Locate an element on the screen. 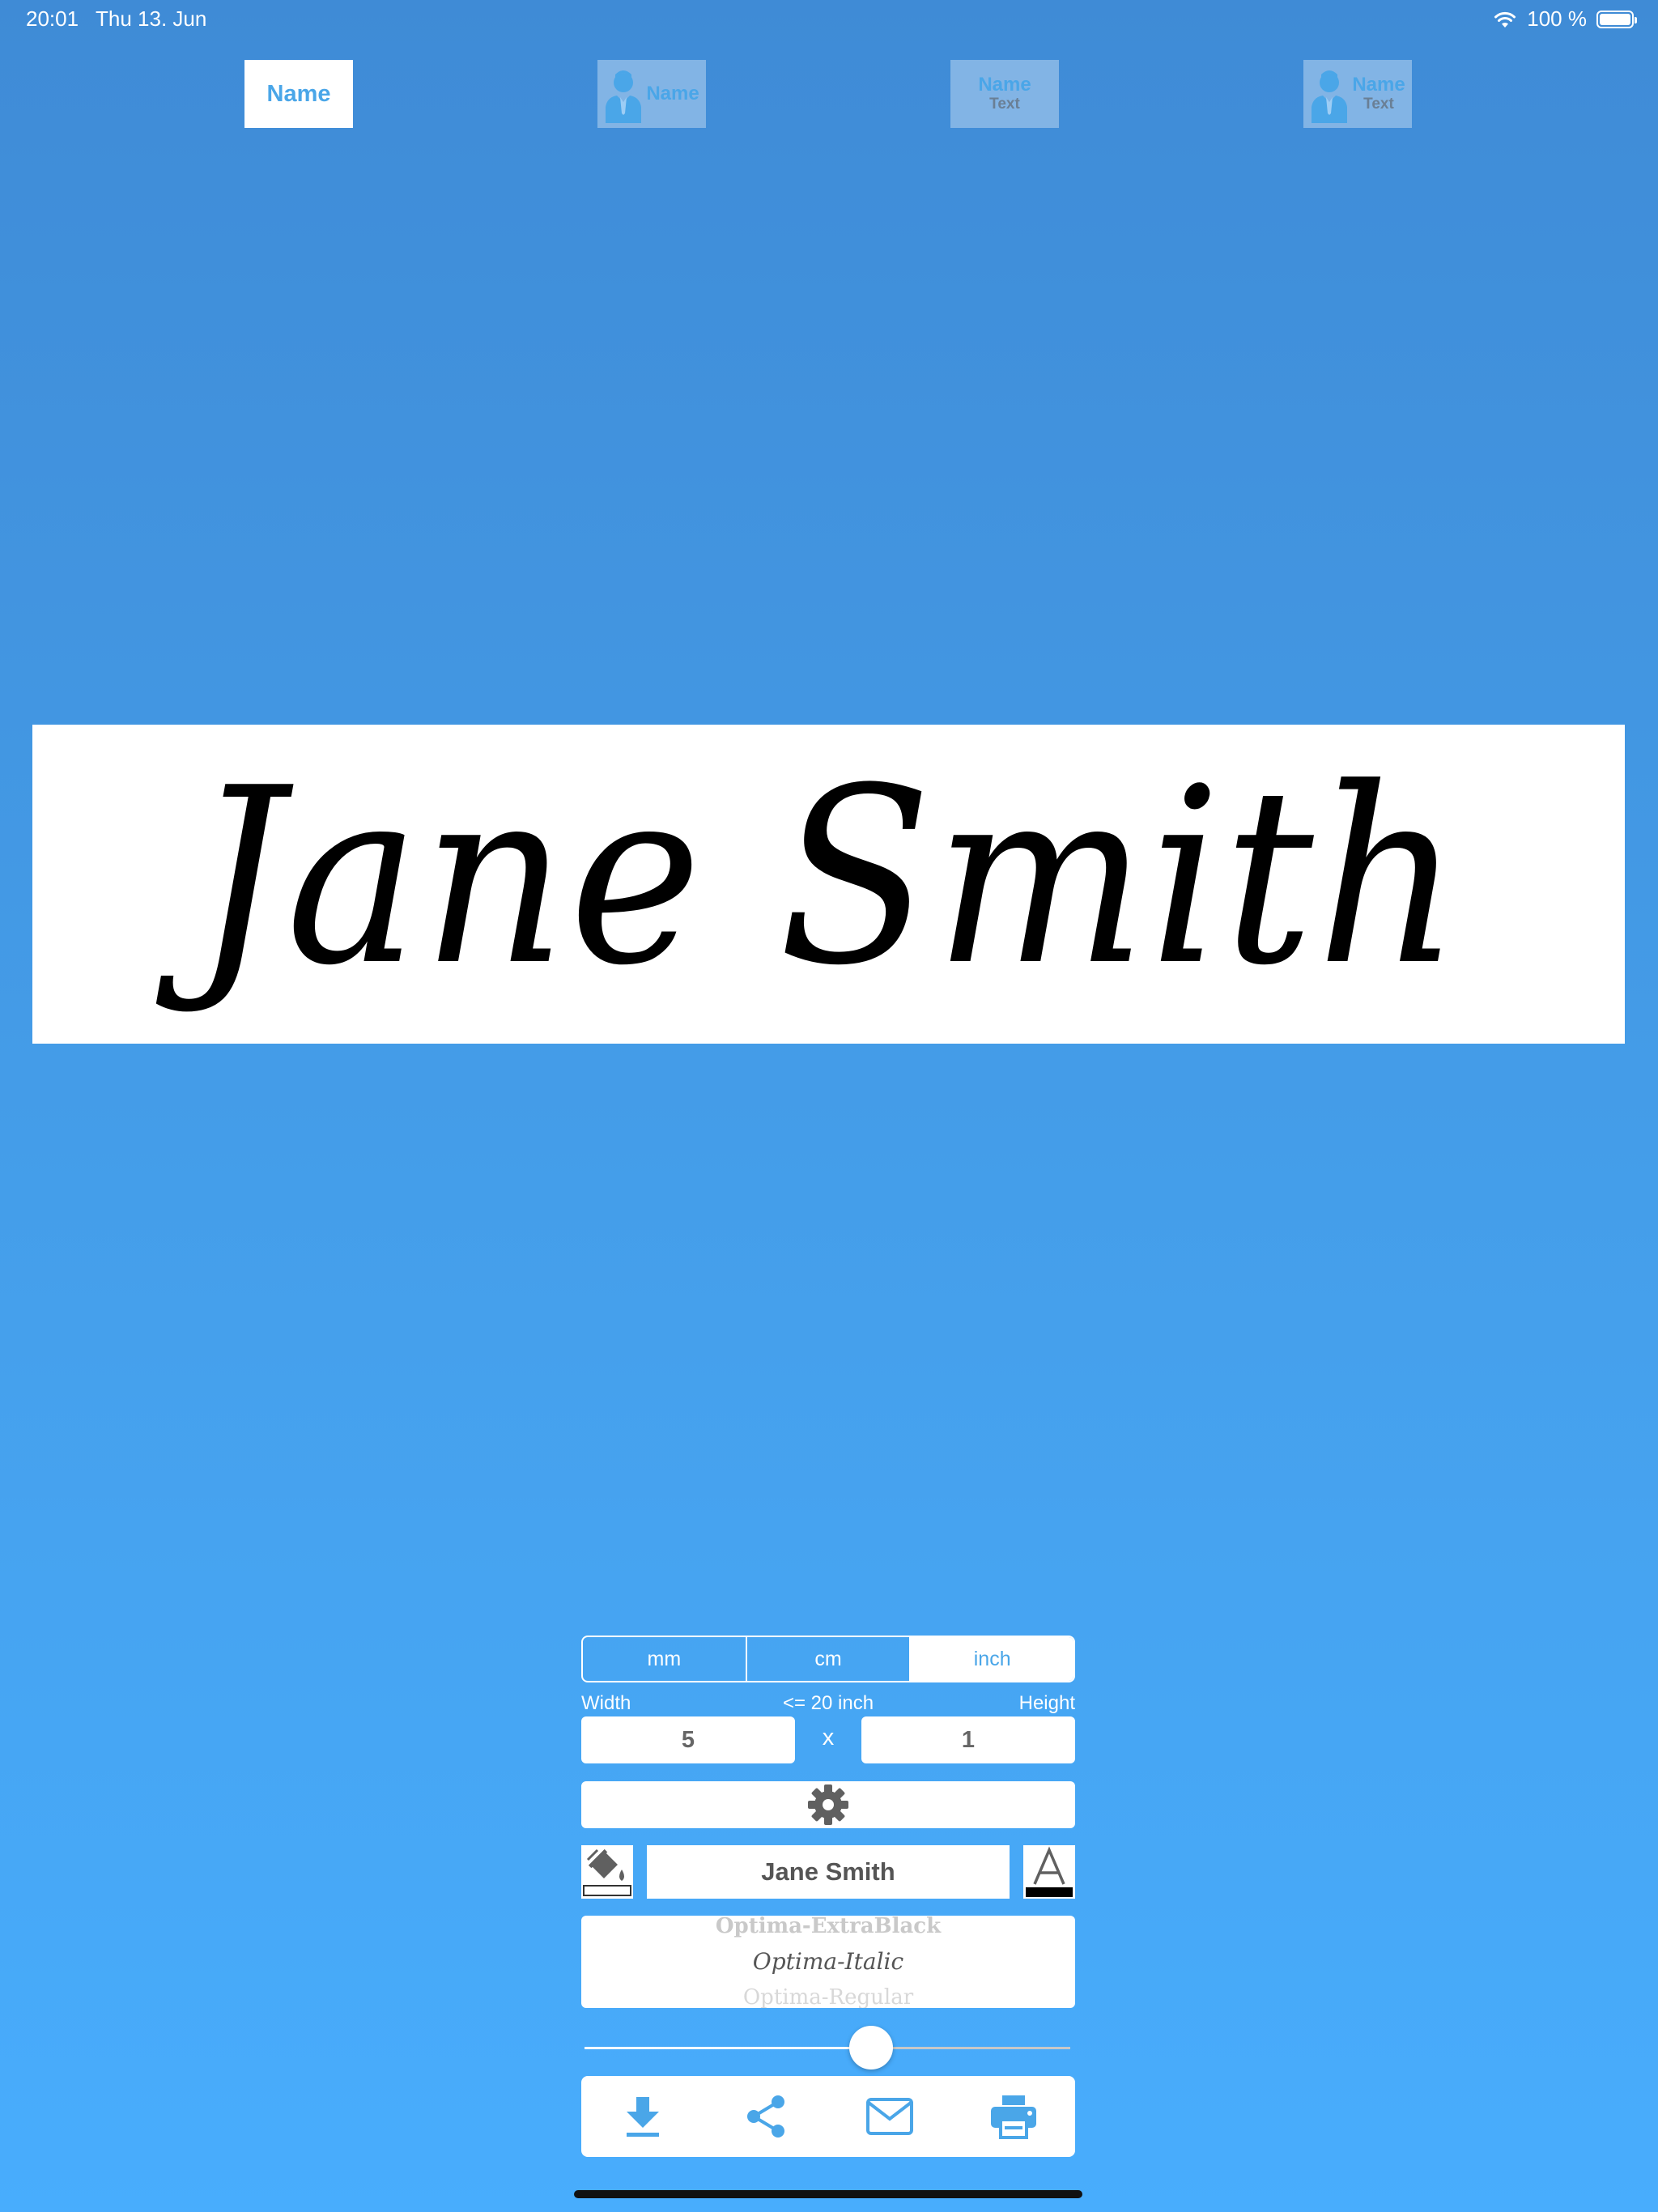  text-color-icon is located at coordinates (1049, 1872).